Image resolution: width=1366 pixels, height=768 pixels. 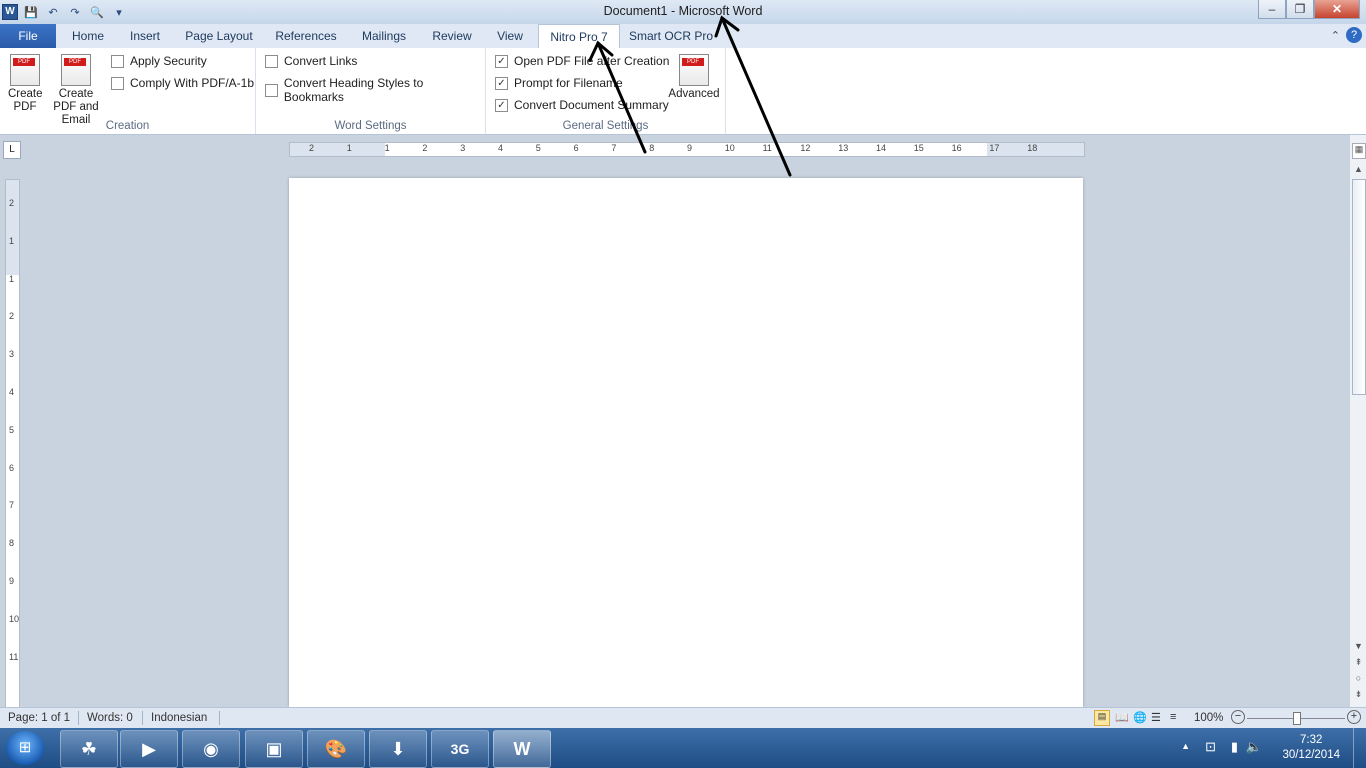 What do you see at coordinates (621, 97) in the screenshot?
I see `arrow-to-nitro-tab` at bounding box center [621, 97].